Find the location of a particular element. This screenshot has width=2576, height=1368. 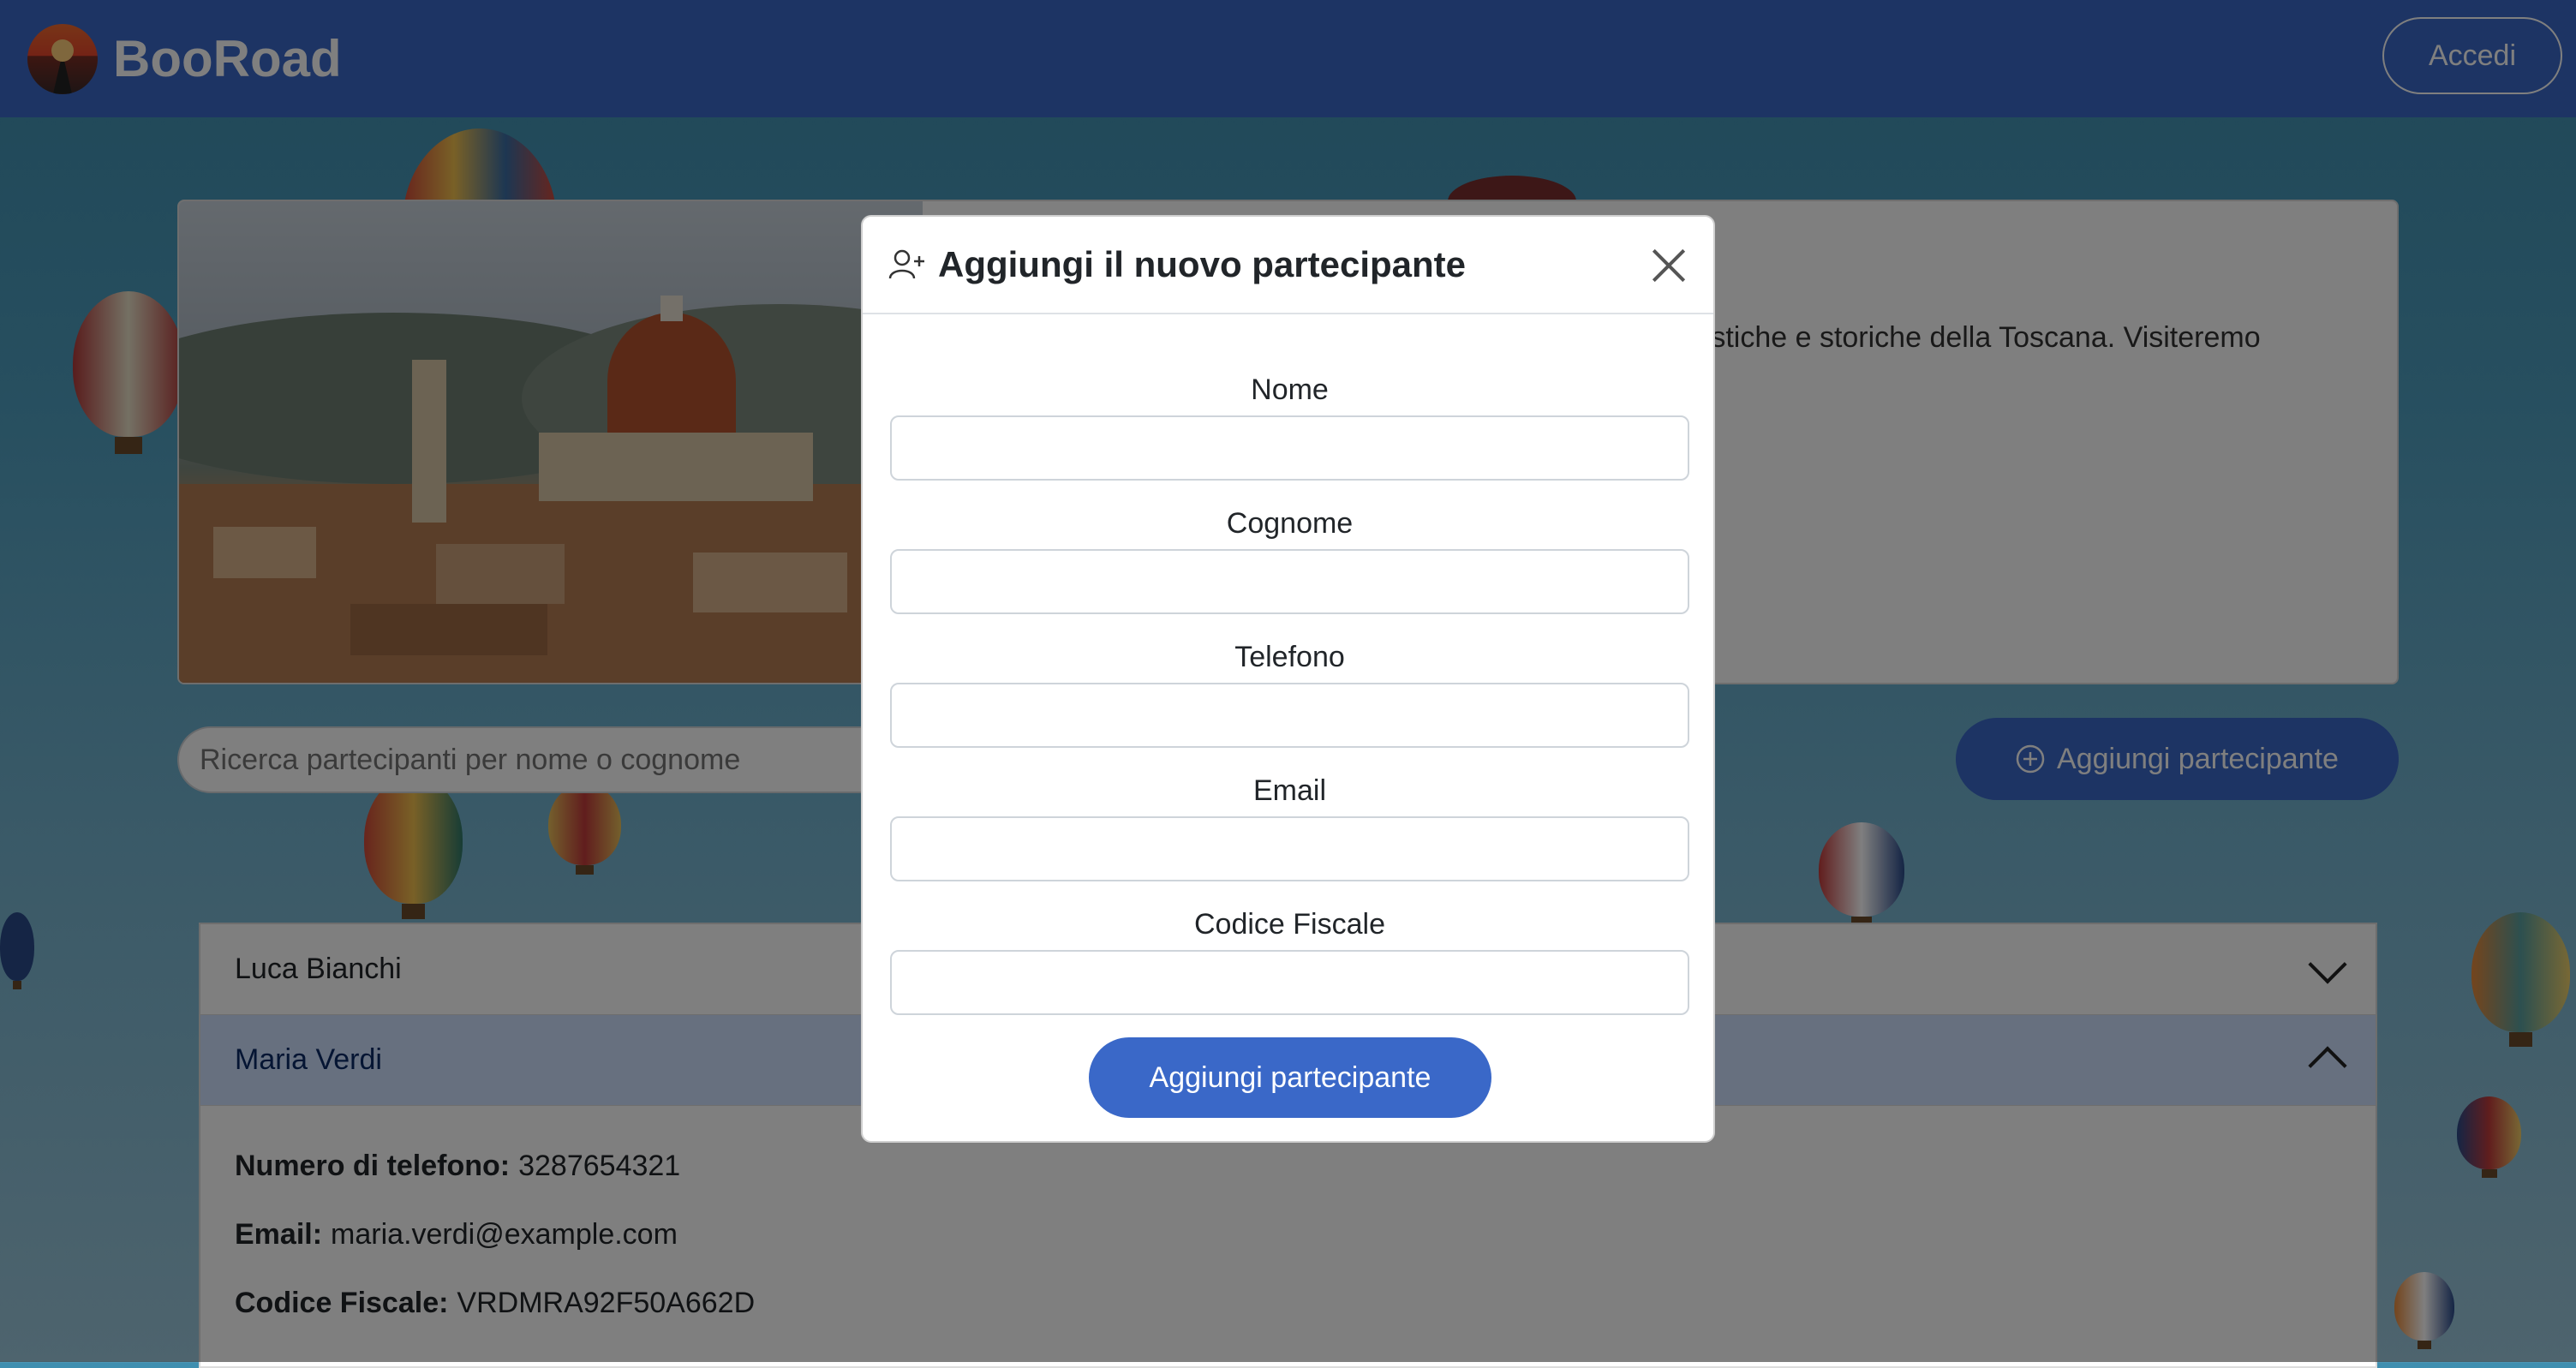

codice-fiscale-input is located at coordinates (1290, 982).